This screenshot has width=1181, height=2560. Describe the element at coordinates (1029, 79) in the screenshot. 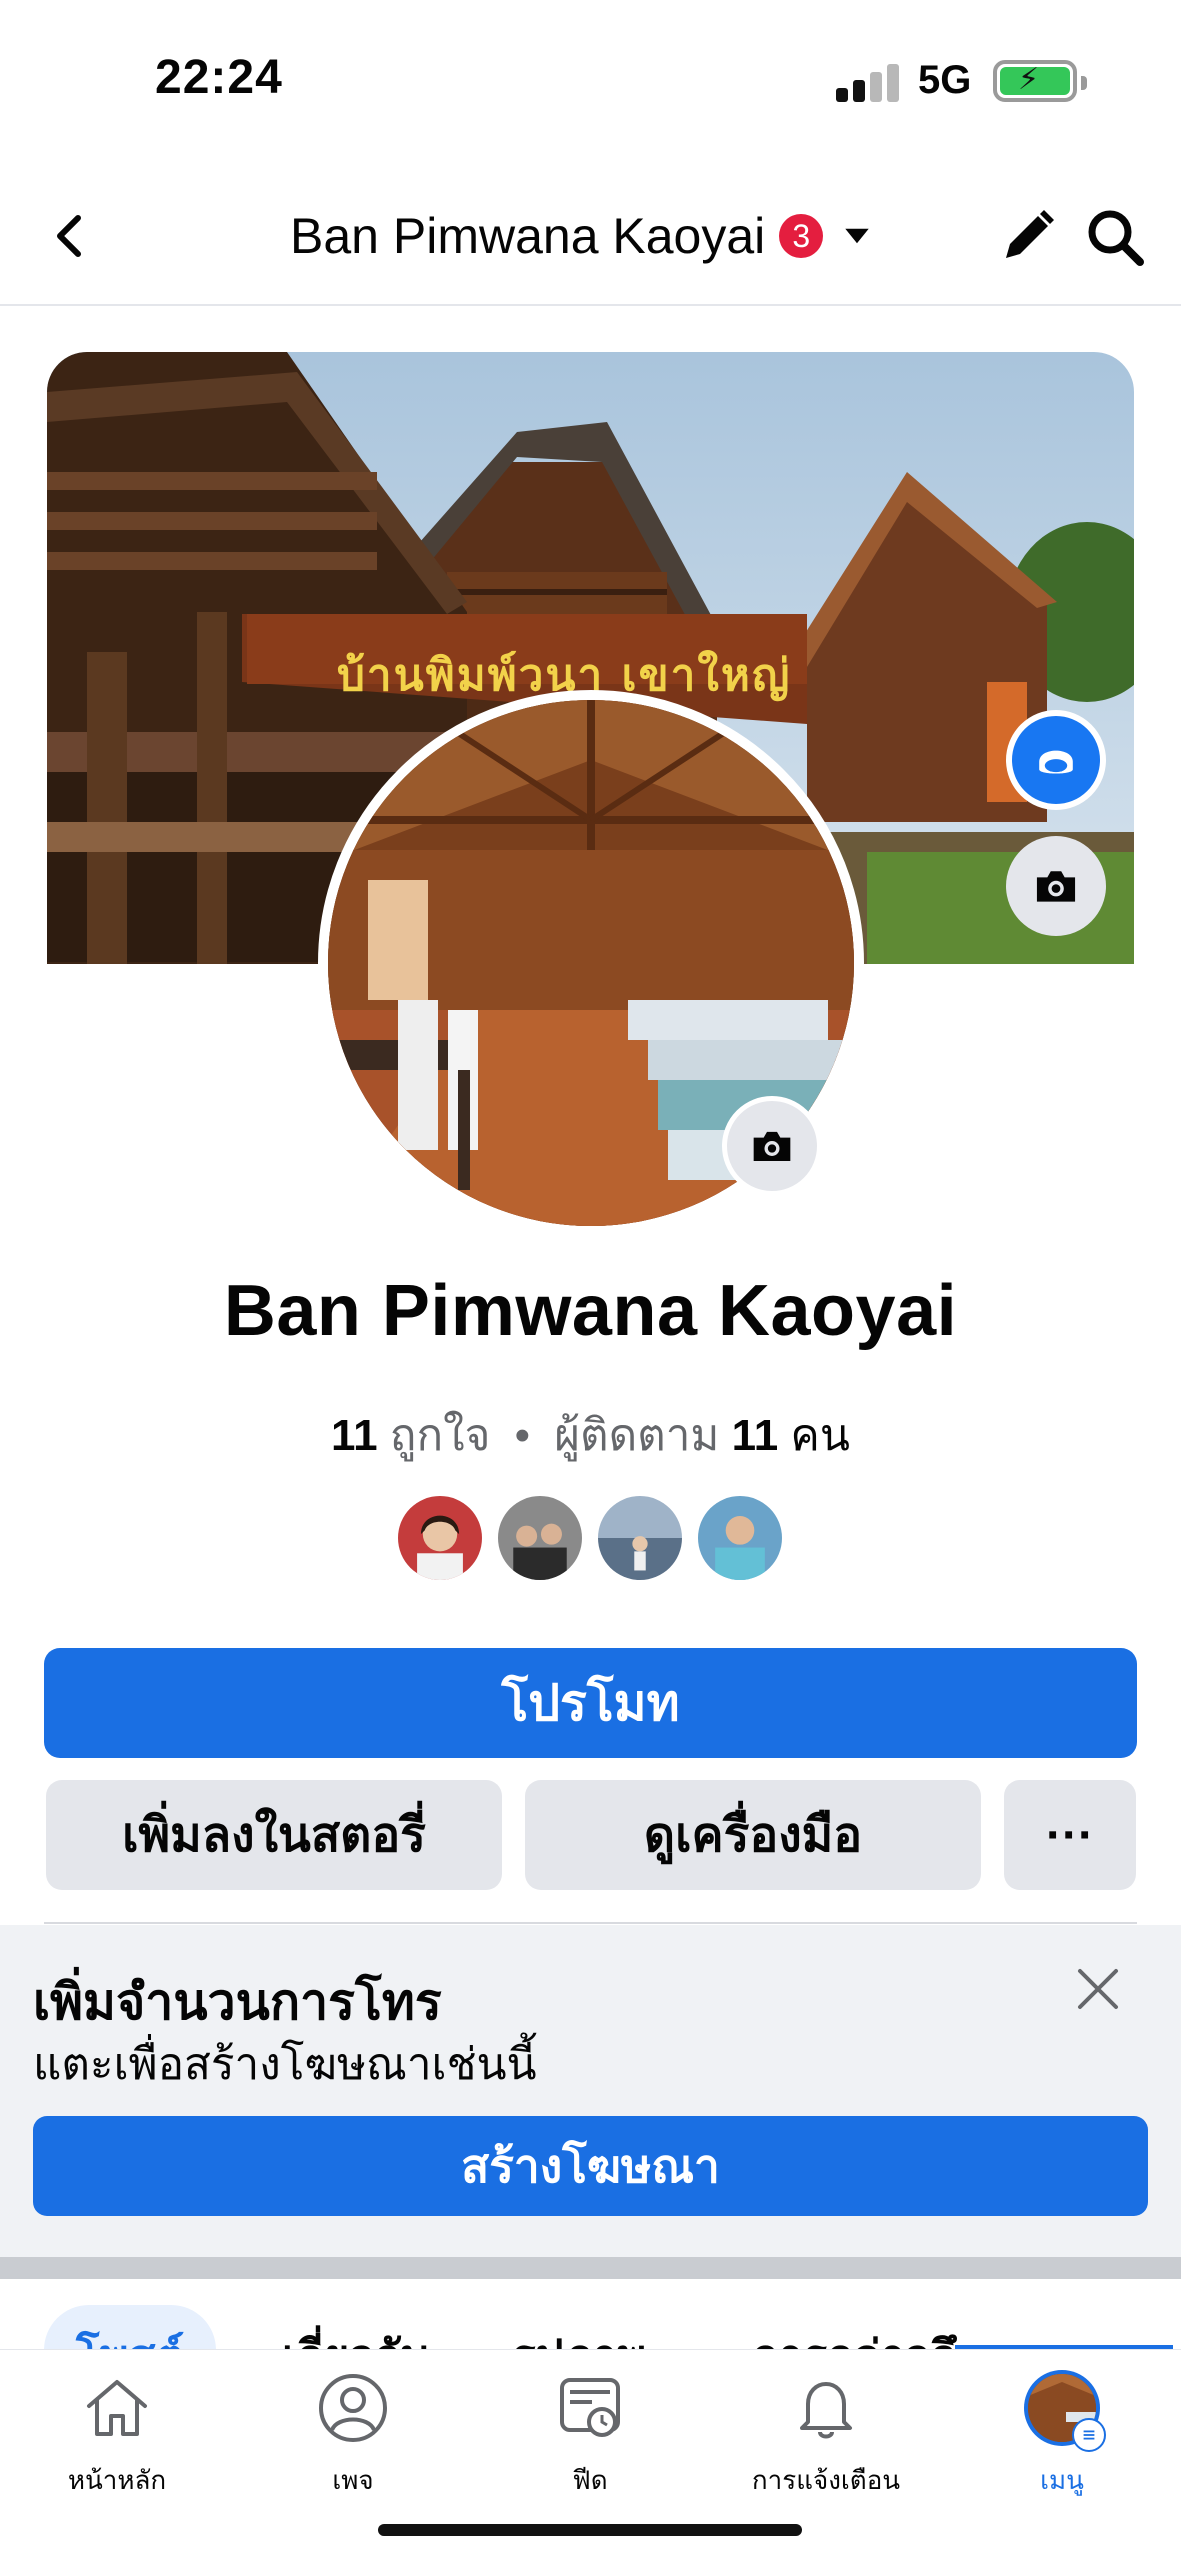

I see `charging-bolt-icon: ⚡` at that location.